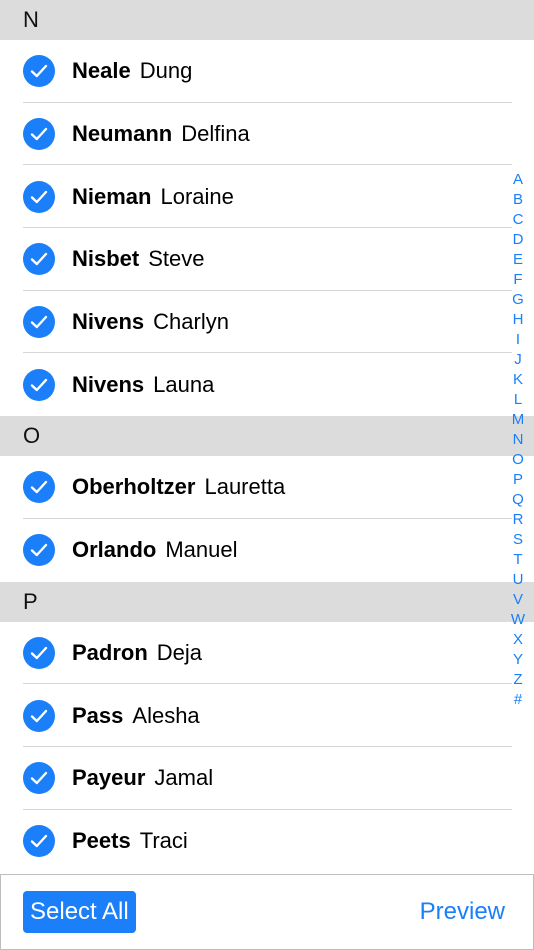  I want to click on contact-first-name: Traci, so click(163, 840).